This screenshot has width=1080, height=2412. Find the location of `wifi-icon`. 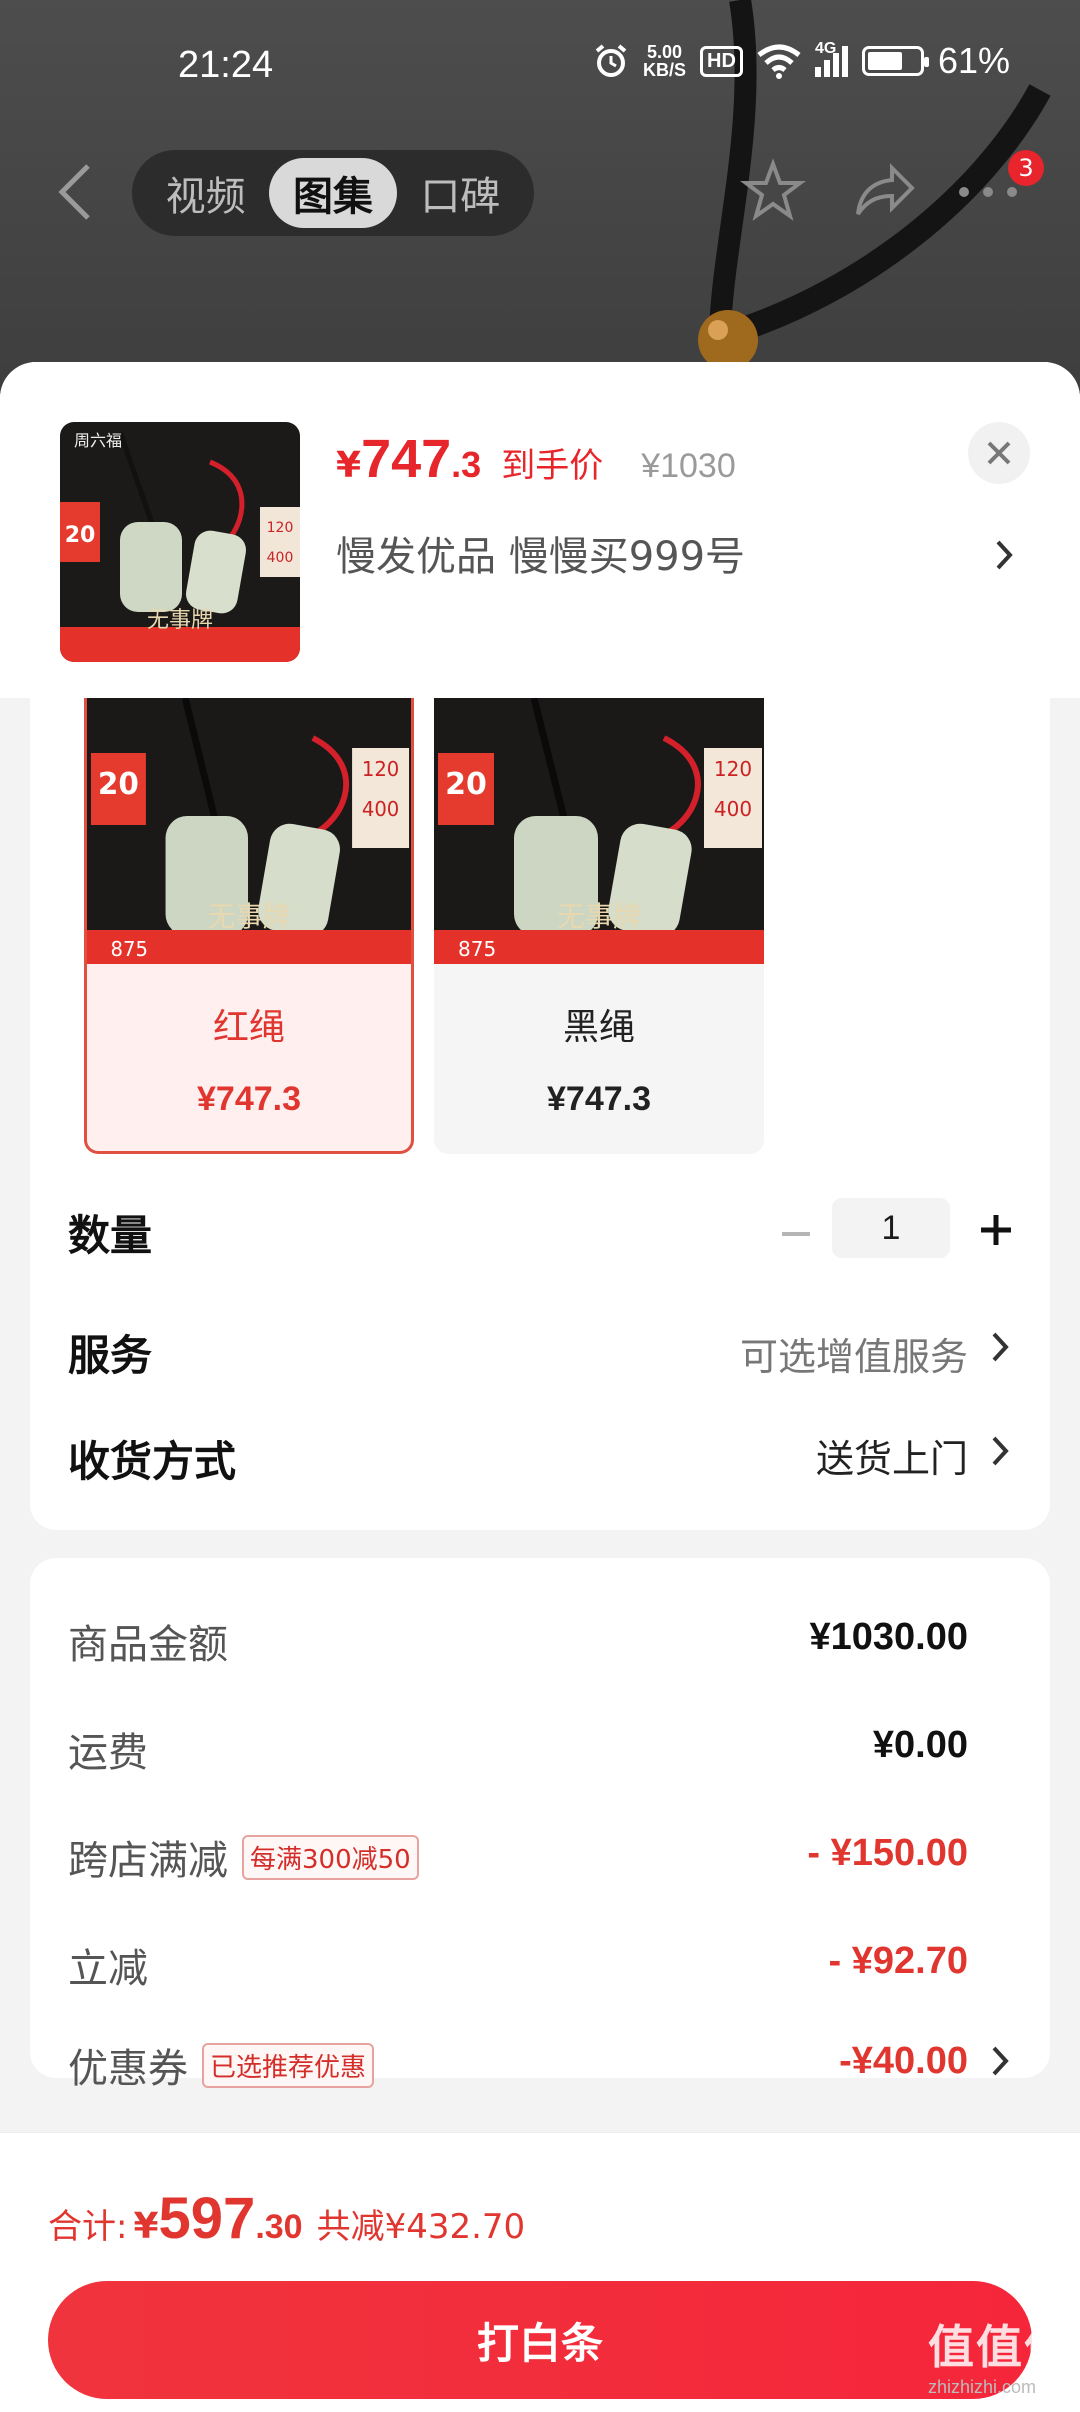

wifi-icon is located at coordinates (779, 61).